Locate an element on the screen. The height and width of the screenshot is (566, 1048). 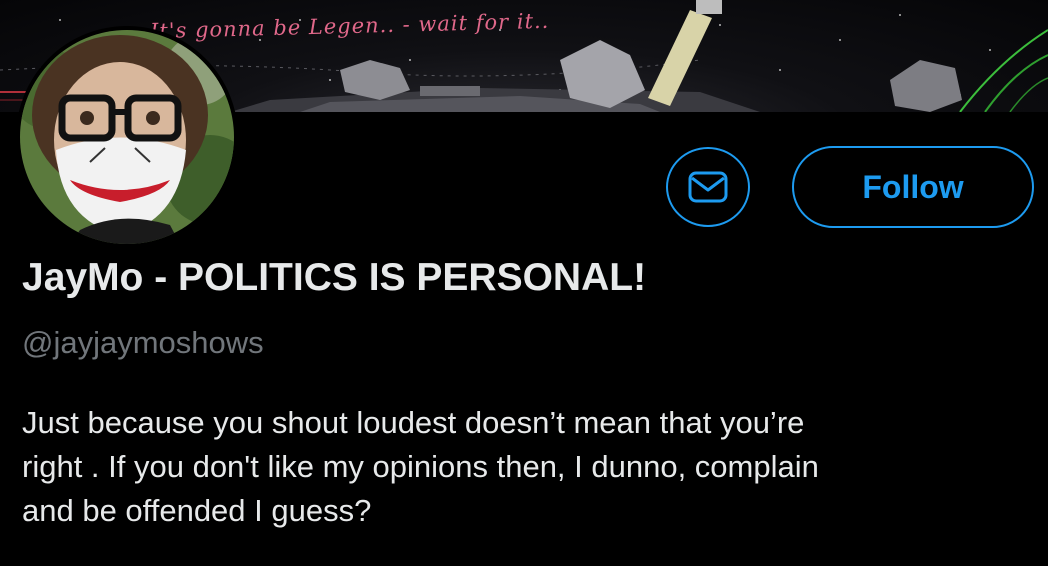
follow-button: Follow is located at coordinates (913, 187).